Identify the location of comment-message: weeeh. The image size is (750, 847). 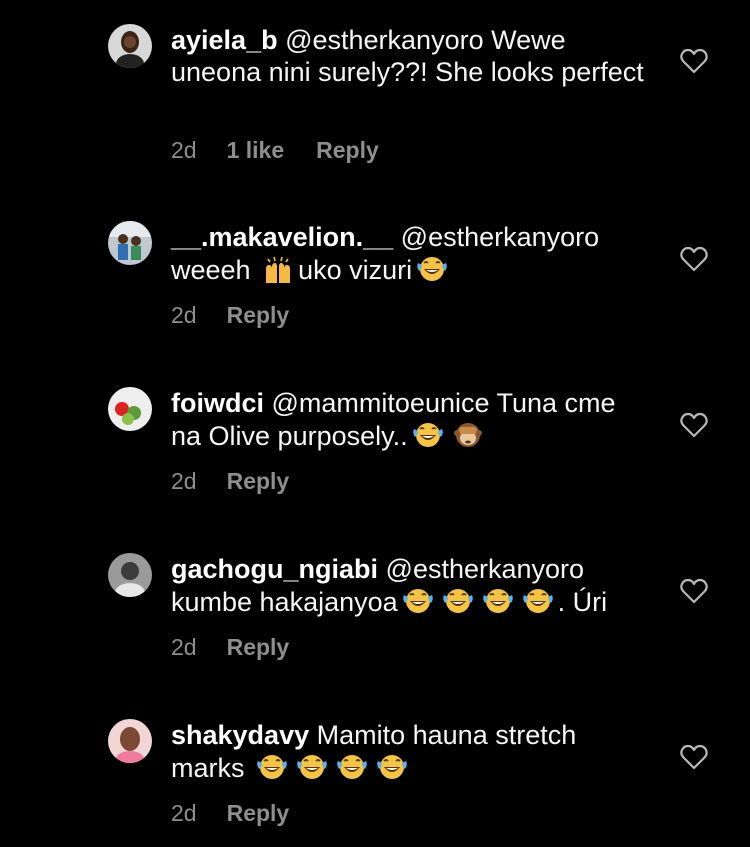
(215, 270).